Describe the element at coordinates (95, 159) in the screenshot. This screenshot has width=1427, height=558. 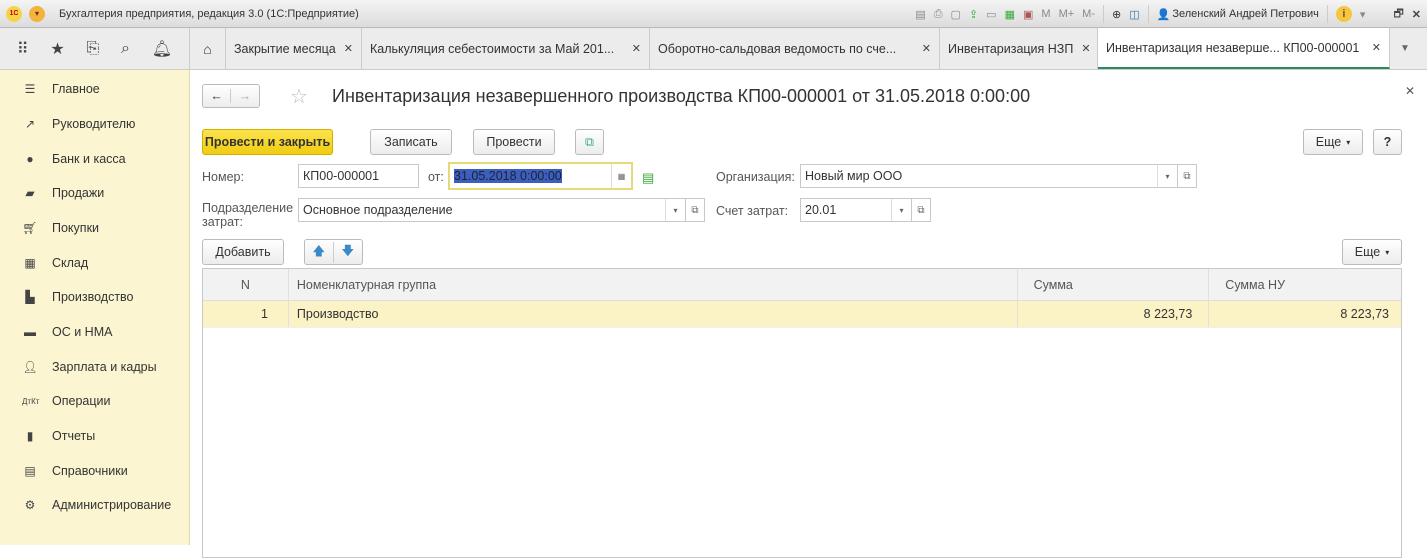
I see `sidebar-item-bank: ● Банк и касса` at that location.